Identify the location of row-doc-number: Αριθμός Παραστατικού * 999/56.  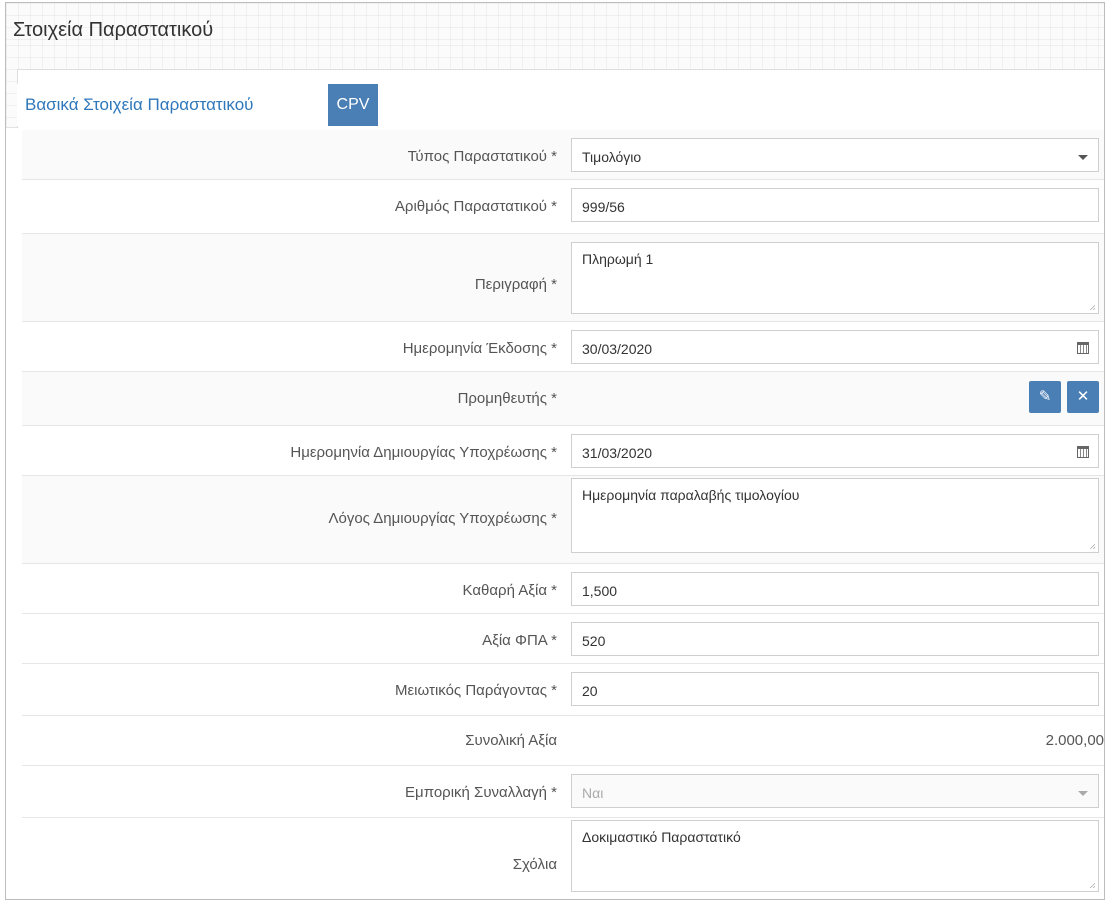
(563, 207).